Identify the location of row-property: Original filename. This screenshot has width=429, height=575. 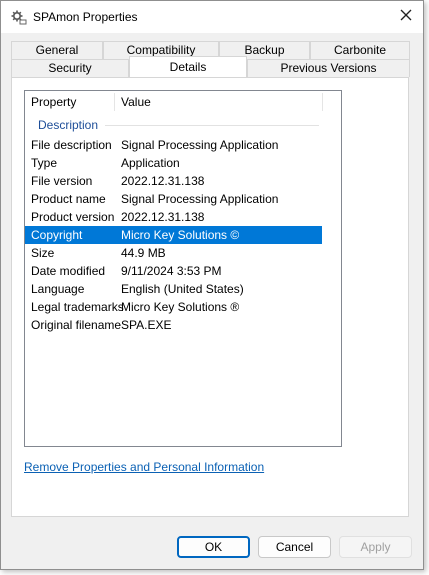
(76, 325).